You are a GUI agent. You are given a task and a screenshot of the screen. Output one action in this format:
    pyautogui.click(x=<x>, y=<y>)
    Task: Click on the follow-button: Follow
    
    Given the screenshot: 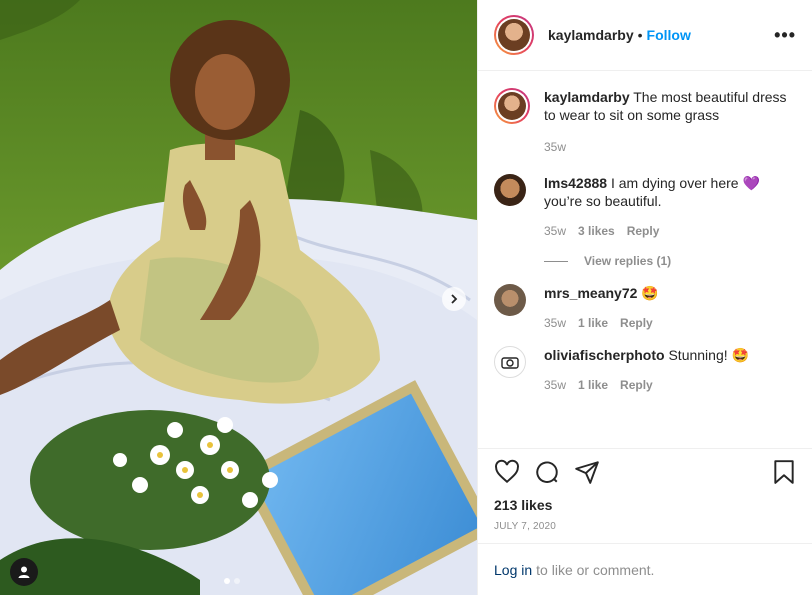 What is the action you would take?
    pyautogui.click(x=669, y=35)
    